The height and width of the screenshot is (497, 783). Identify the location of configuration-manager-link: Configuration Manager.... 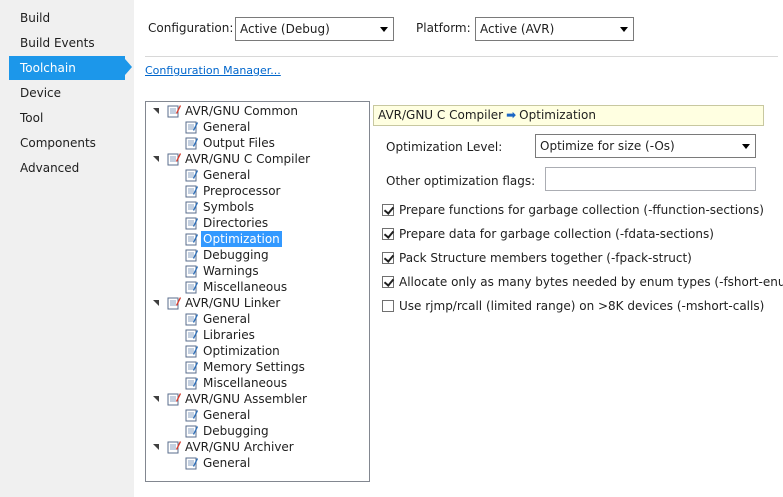
(213, 70).